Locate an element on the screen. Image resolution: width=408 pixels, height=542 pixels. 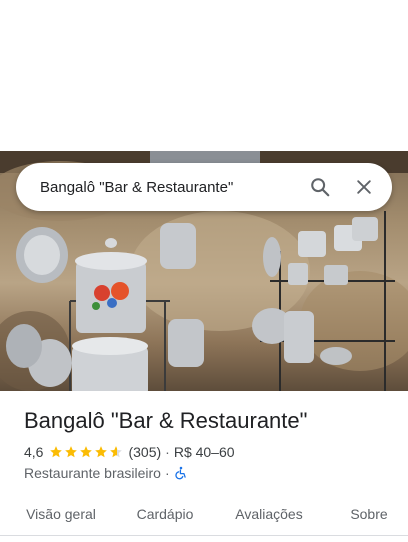
tabs-divider is located at coordinates (204, 535).